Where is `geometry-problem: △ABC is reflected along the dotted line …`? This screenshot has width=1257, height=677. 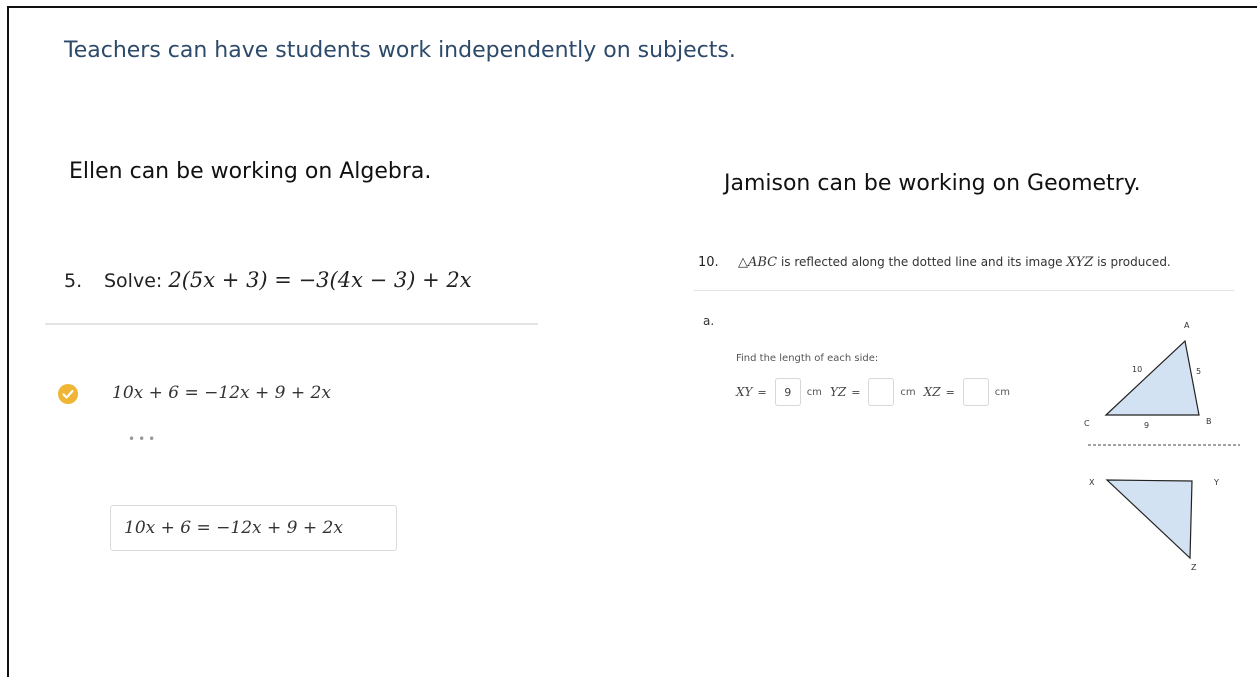 geometry-problem: △ABC is reflected along the dotted line … is located at coordinates (954, 262).